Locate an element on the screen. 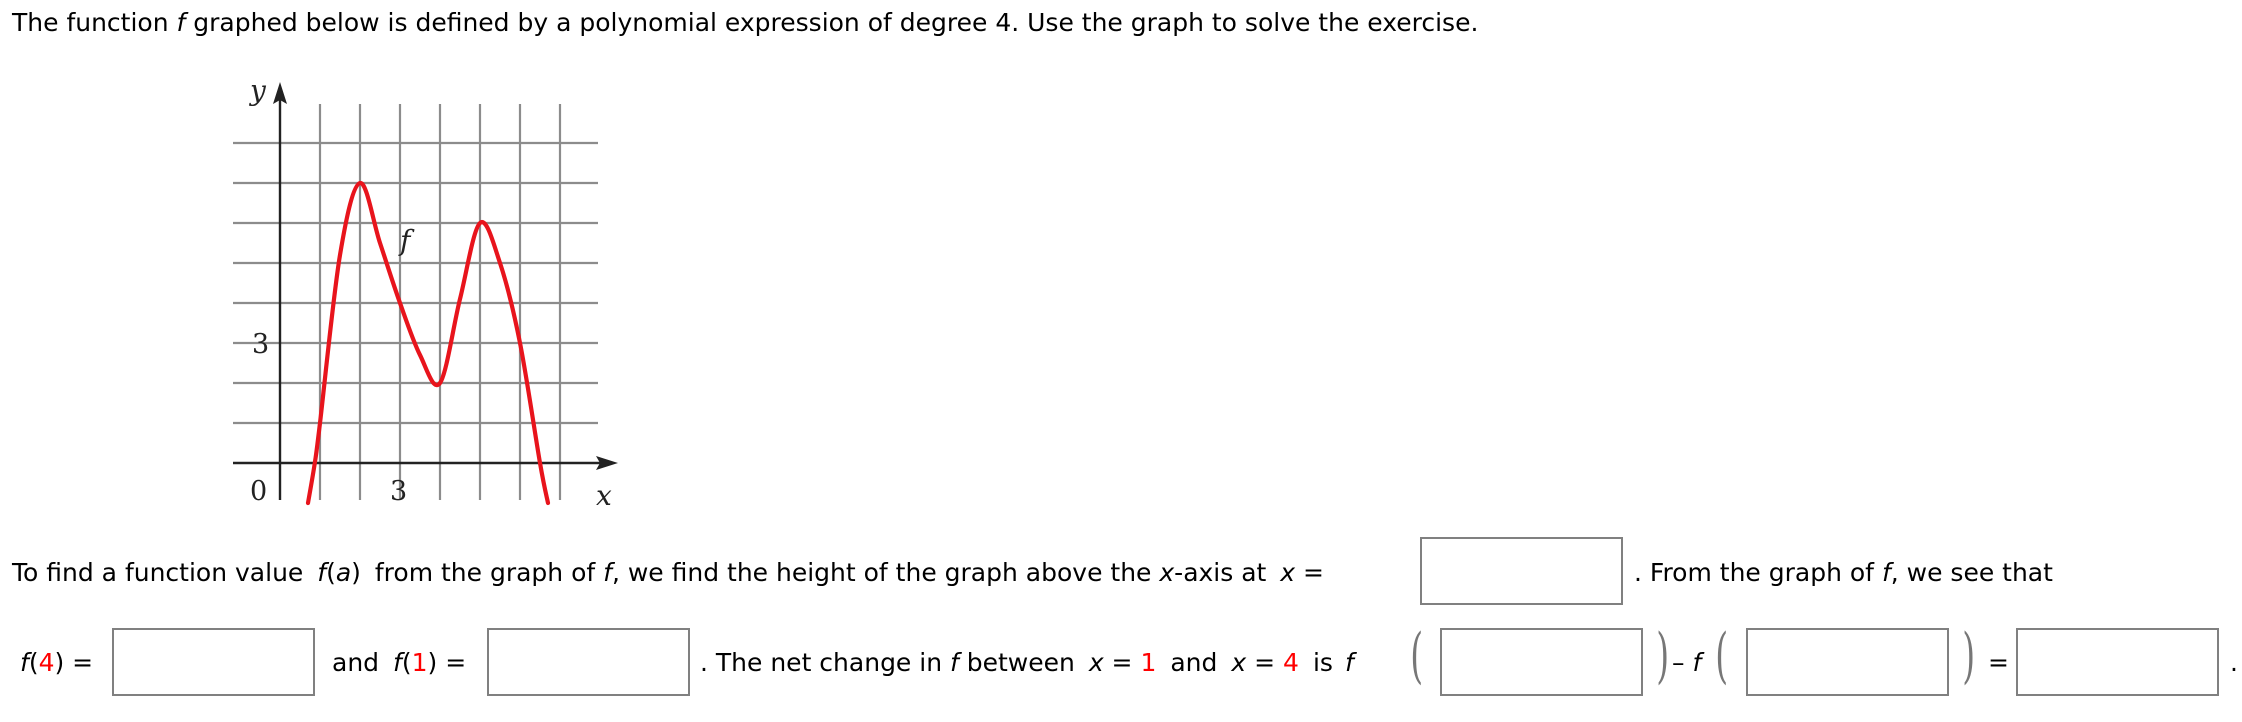 Image resolution: width=2242 pixels, height=722 pixels. text: . From the graph of is located at coordinates (1758, 572).